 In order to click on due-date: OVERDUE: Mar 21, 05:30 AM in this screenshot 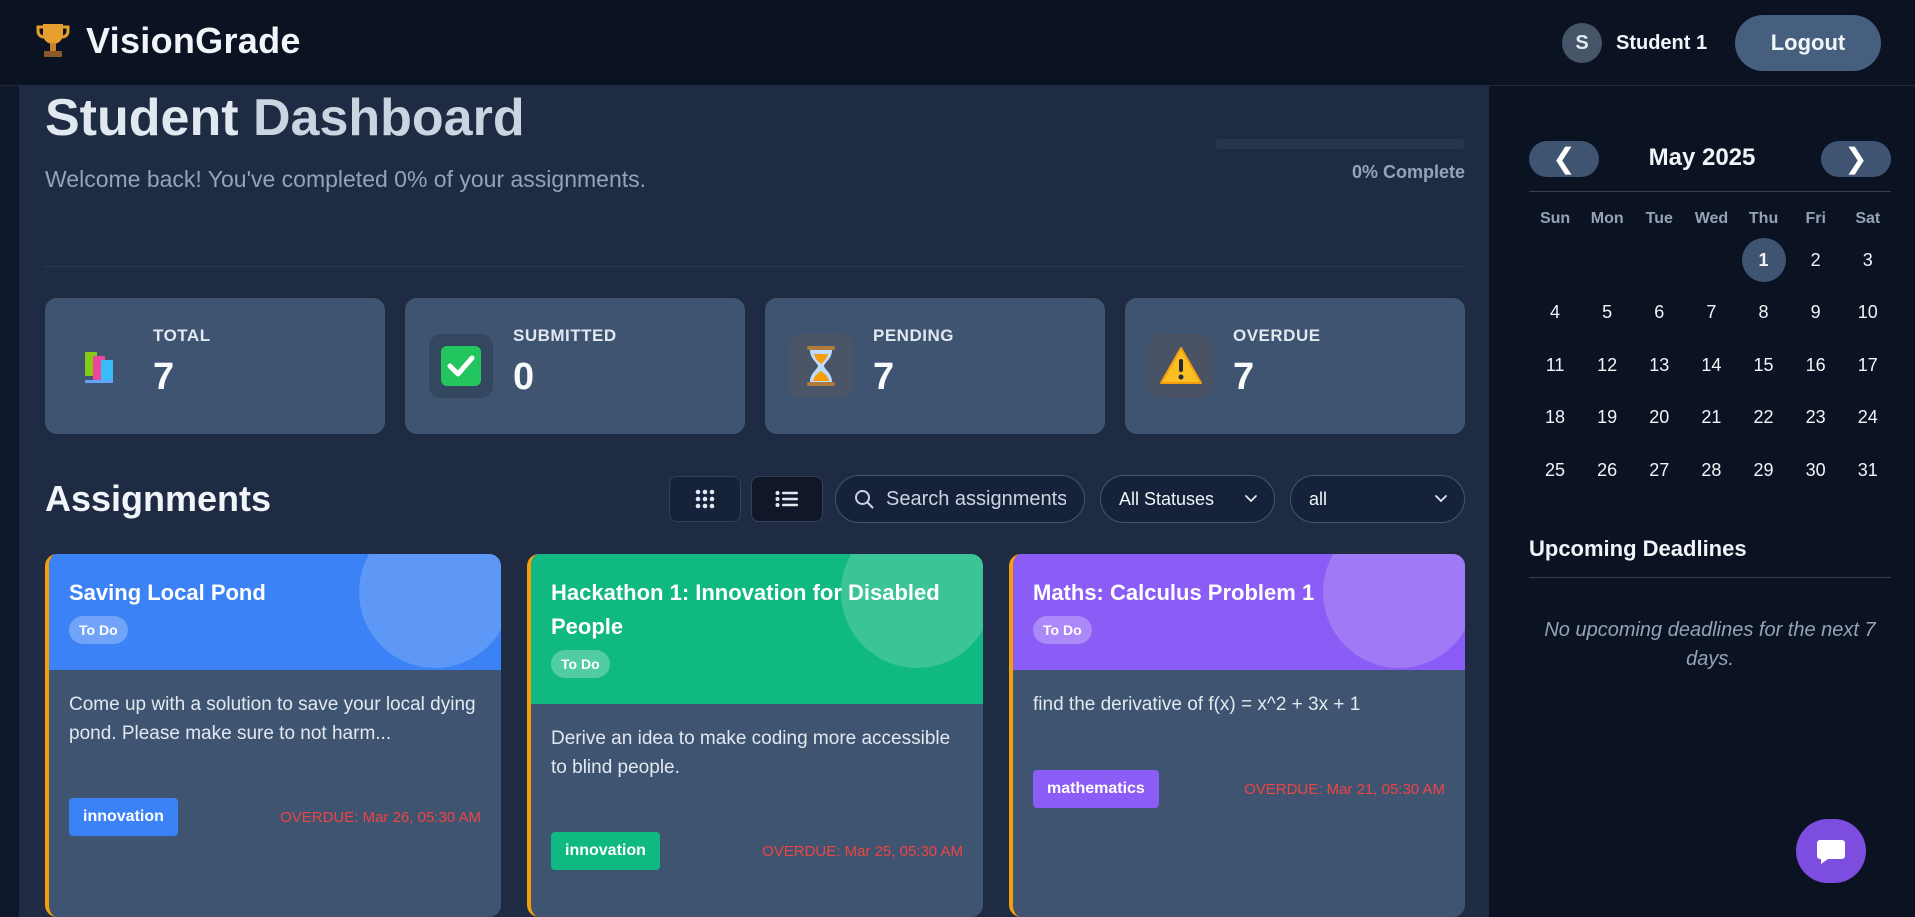, I will do `click(1344, 789)`.